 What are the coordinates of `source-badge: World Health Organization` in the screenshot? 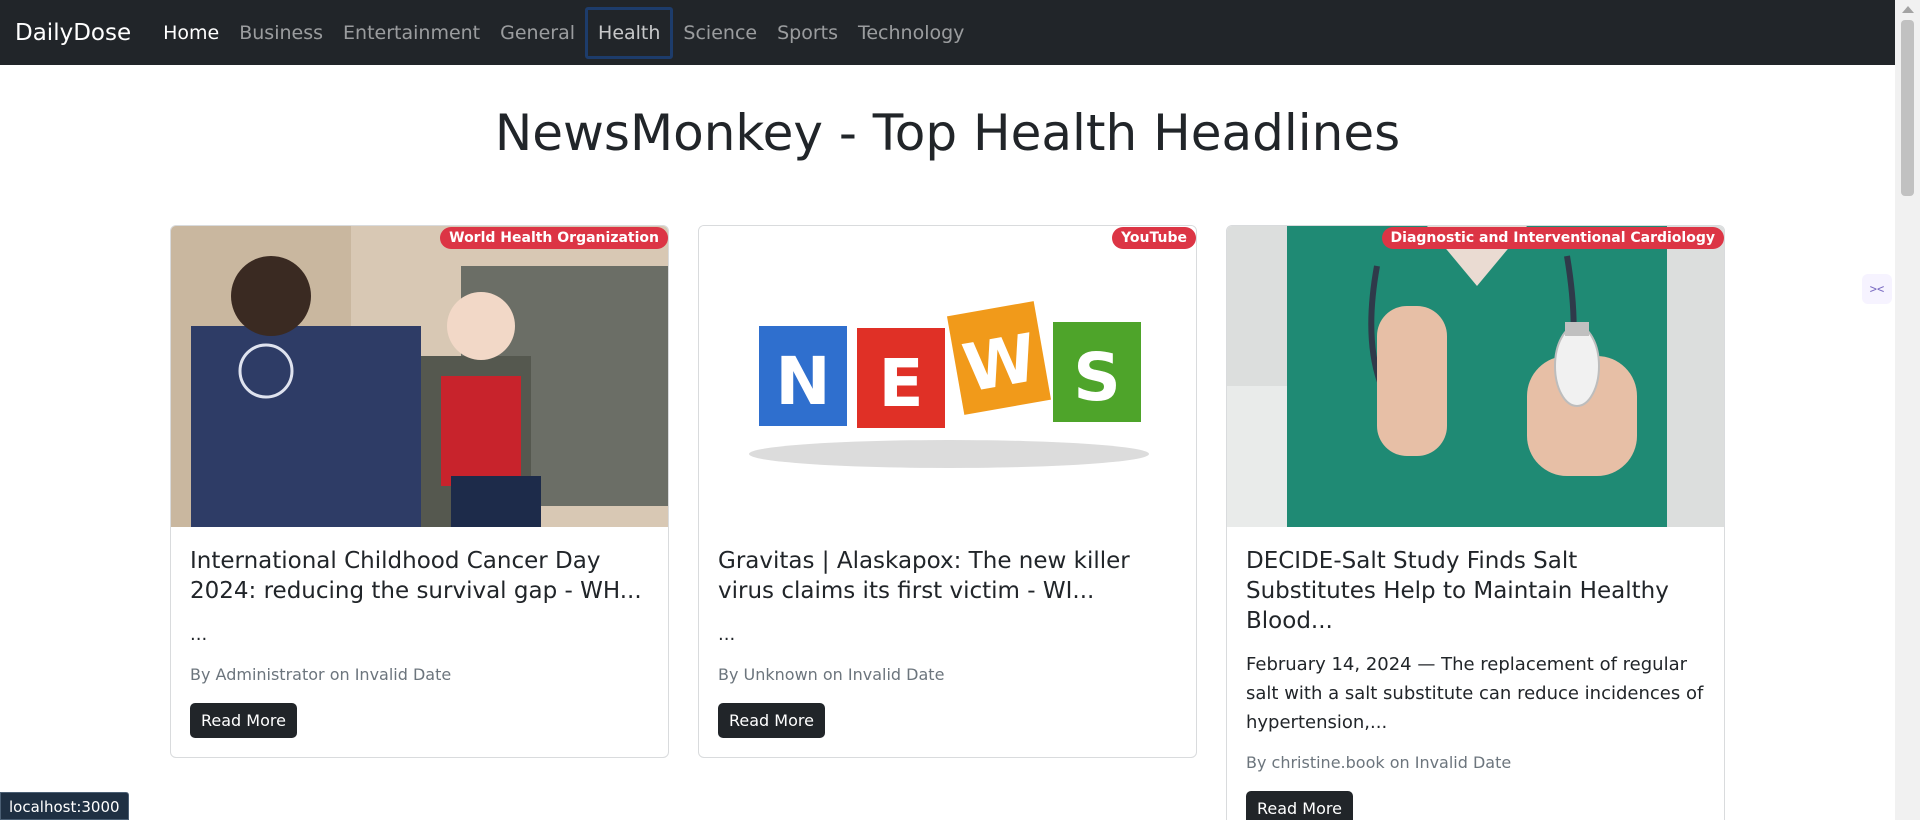 It's located at (554, 238).